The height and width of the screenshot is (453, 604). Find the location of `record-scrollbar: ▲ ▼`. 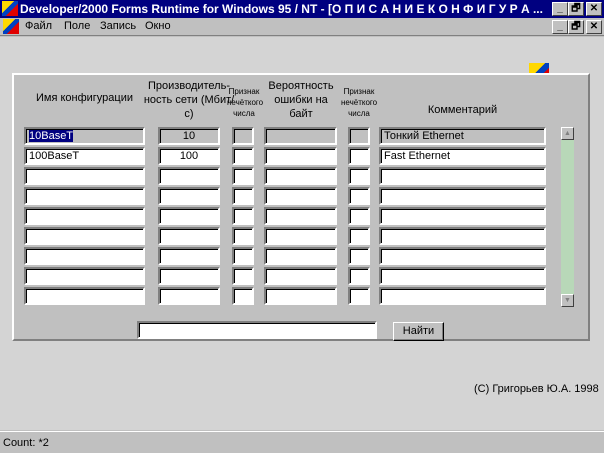

record-scrollbar: ▲ ▼ is located at coordinates (567, 217).